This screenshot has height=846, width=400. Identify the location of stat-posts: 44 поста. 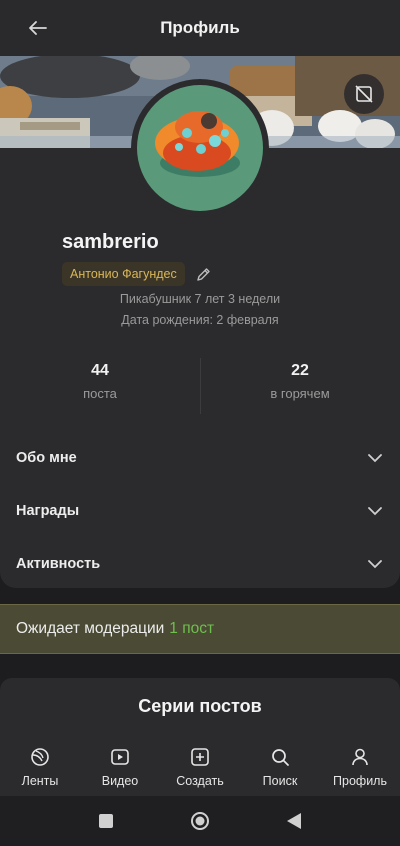
(100, 386).